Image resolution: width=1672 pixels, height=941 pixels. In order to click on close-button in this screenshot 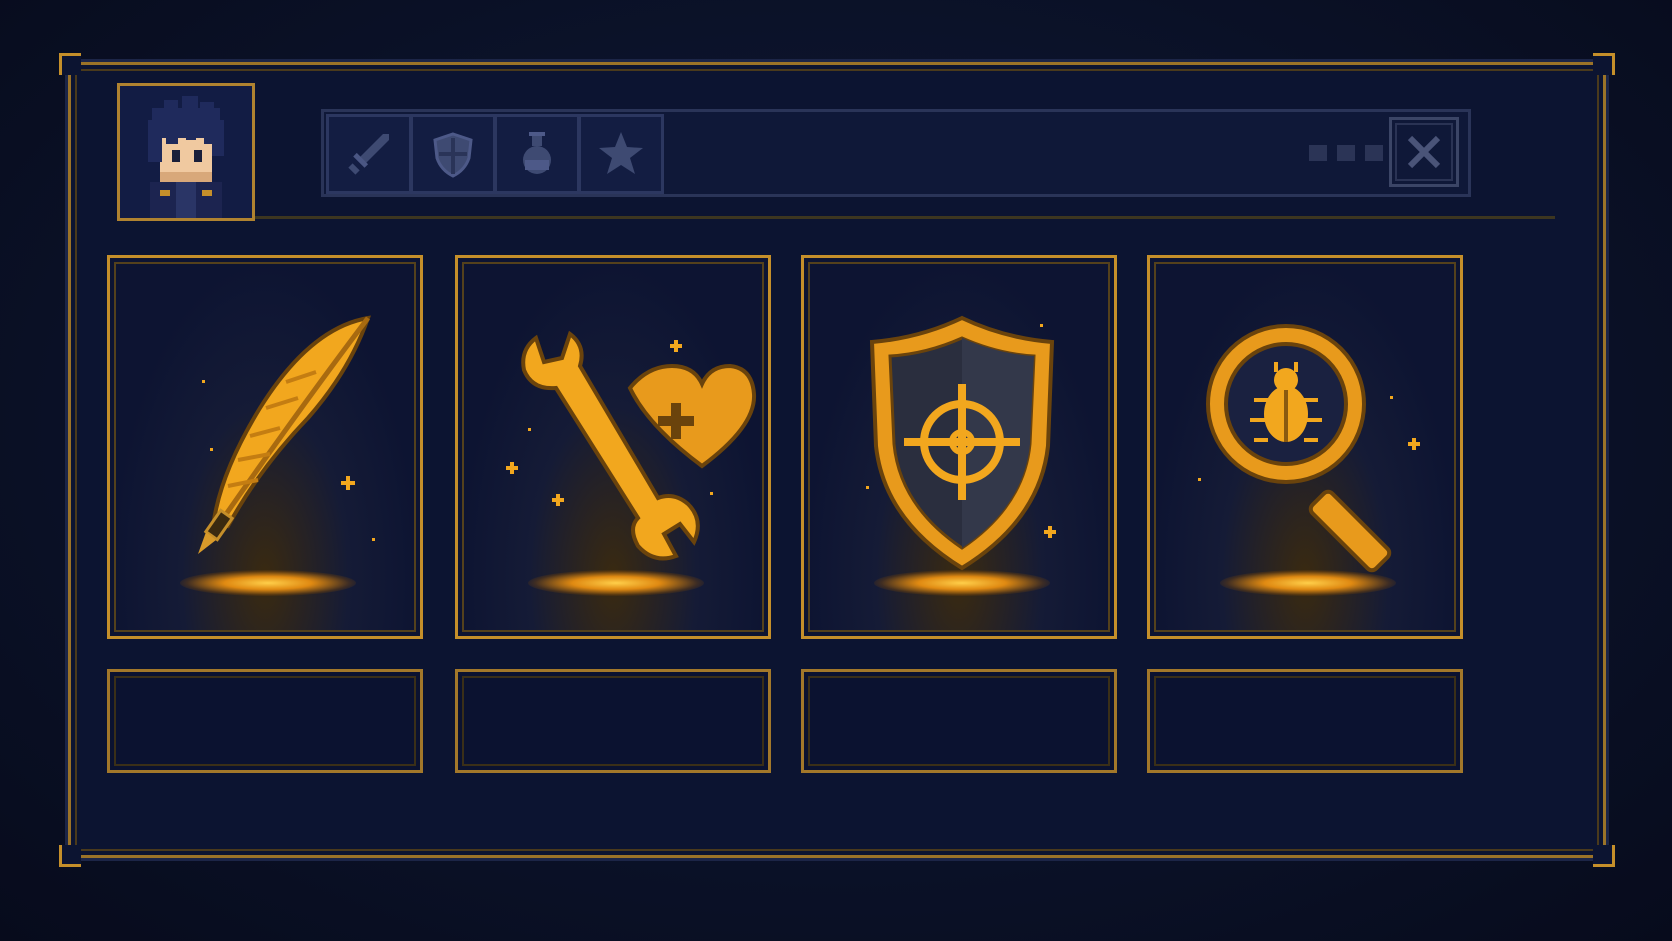, I will do `click(1424, 152)`.